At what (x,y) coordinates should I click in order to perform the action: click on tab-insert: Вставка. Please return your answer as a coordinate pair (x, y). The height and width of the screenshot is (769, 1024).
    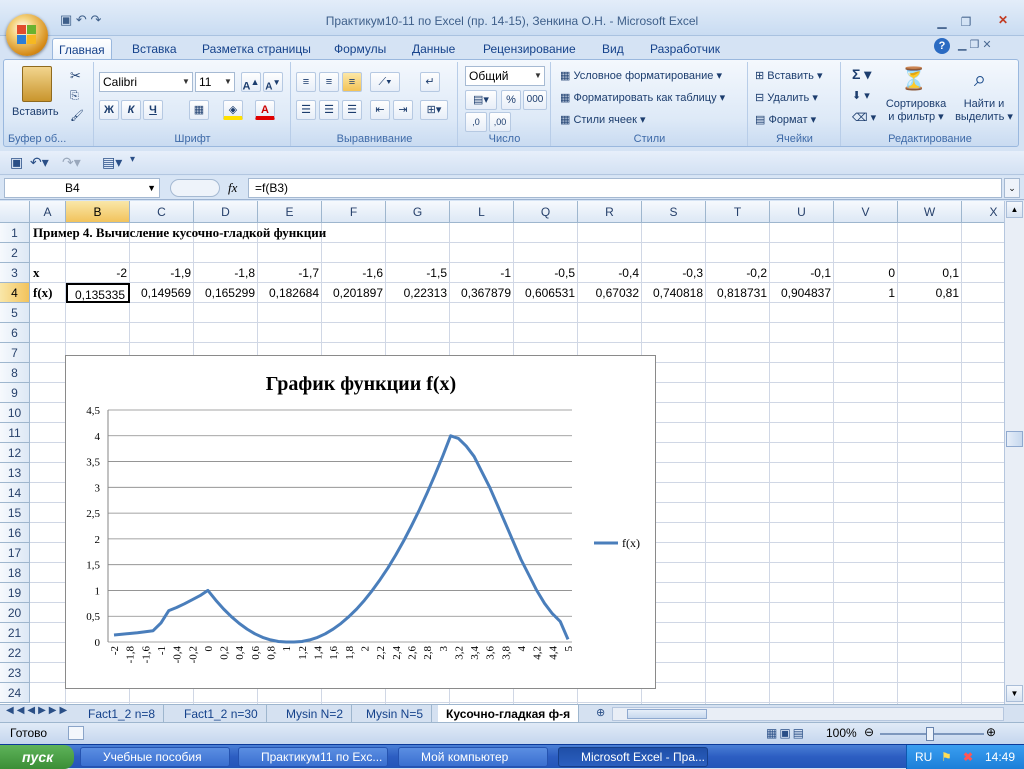
    Looking at the image, I should click on (154, 49).